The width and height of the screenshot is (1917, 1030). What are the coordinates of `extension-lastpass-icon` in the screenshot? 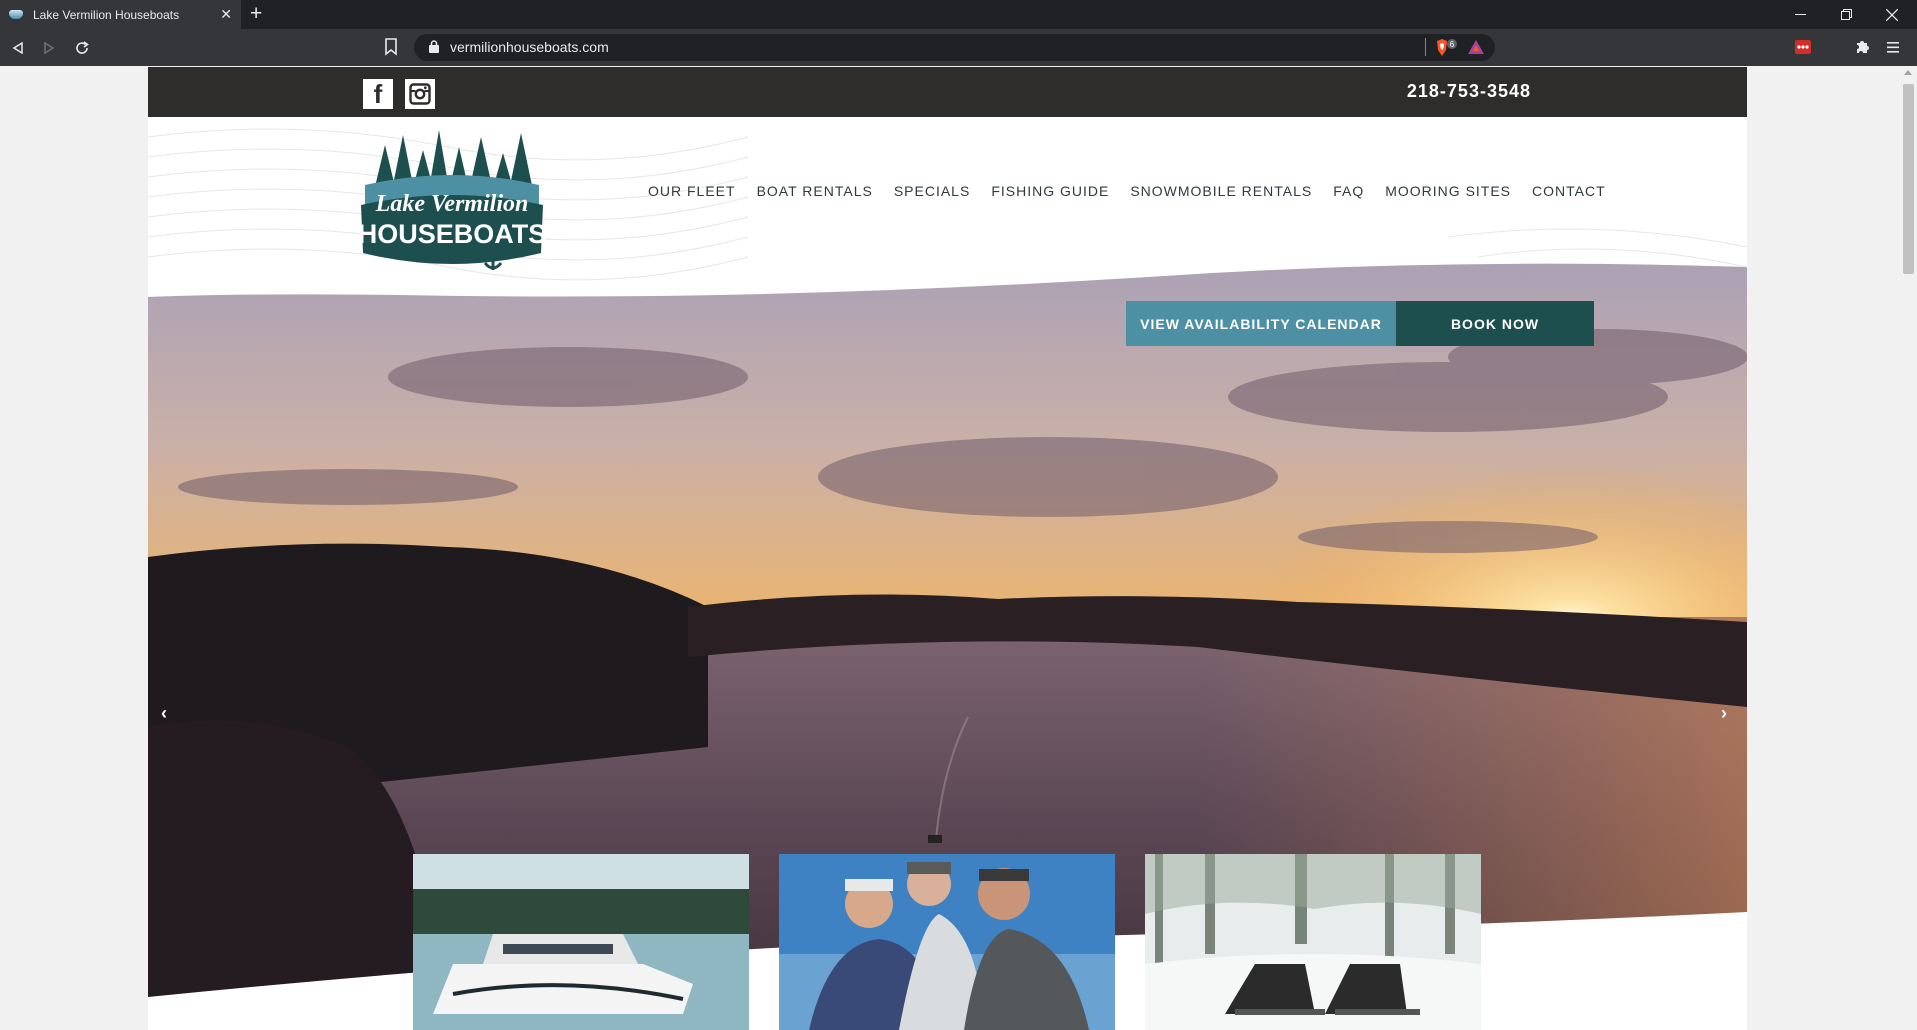 It's located at (1803, 49).